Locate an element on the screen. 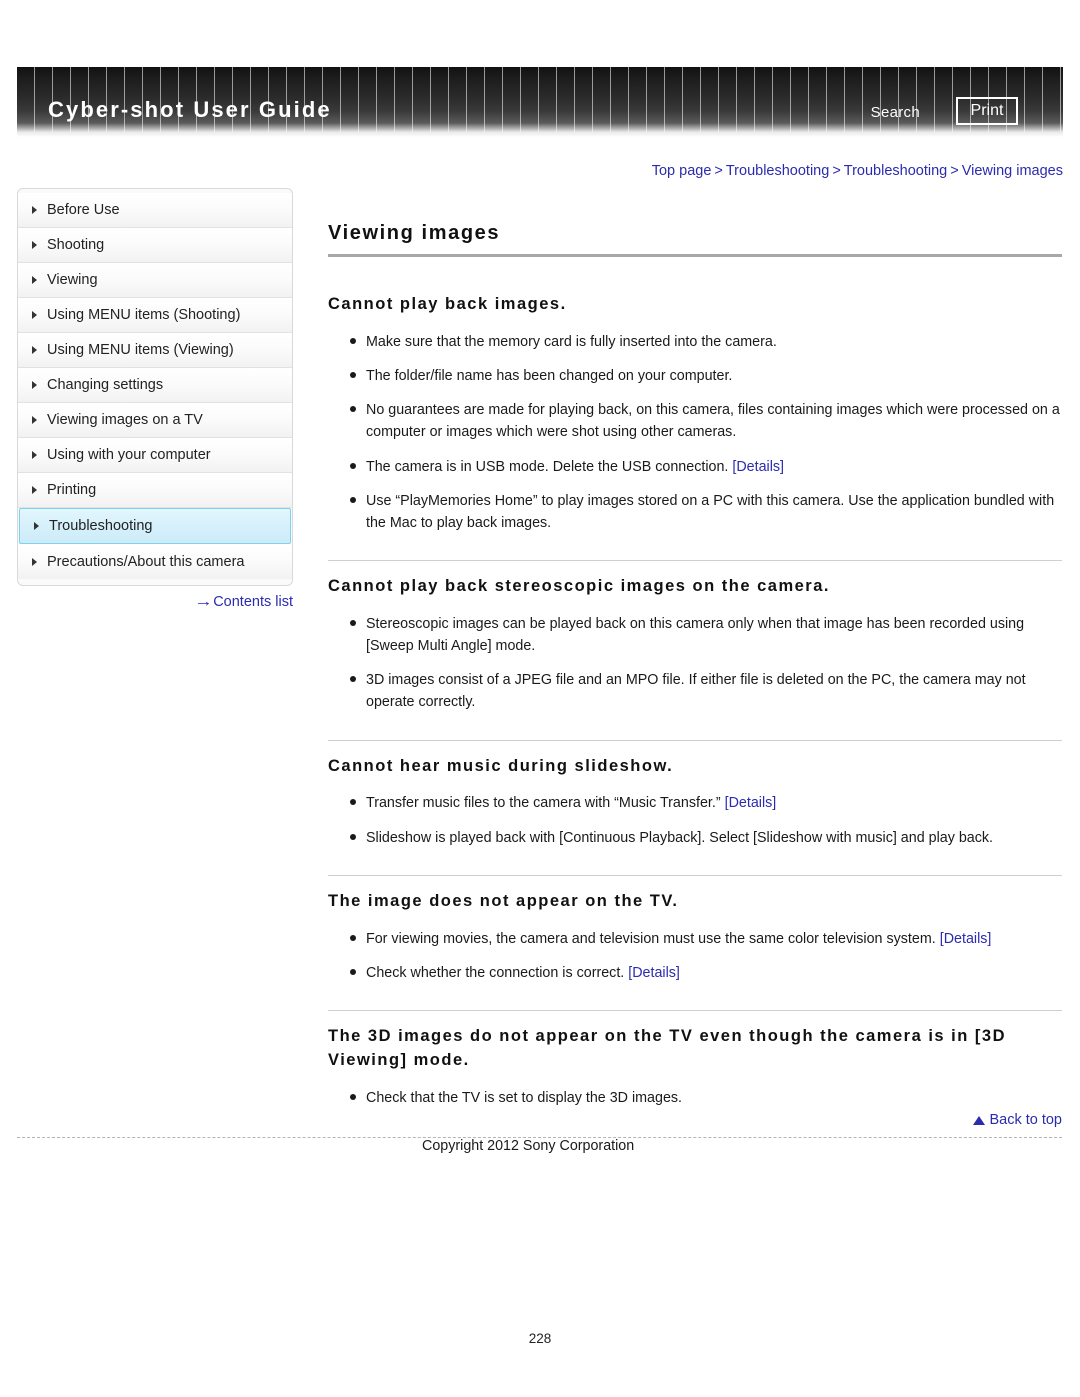  sidebar-item-using-menu-items-shooting: Using MENU items (Shooting) is located at coordinates (155, 315).